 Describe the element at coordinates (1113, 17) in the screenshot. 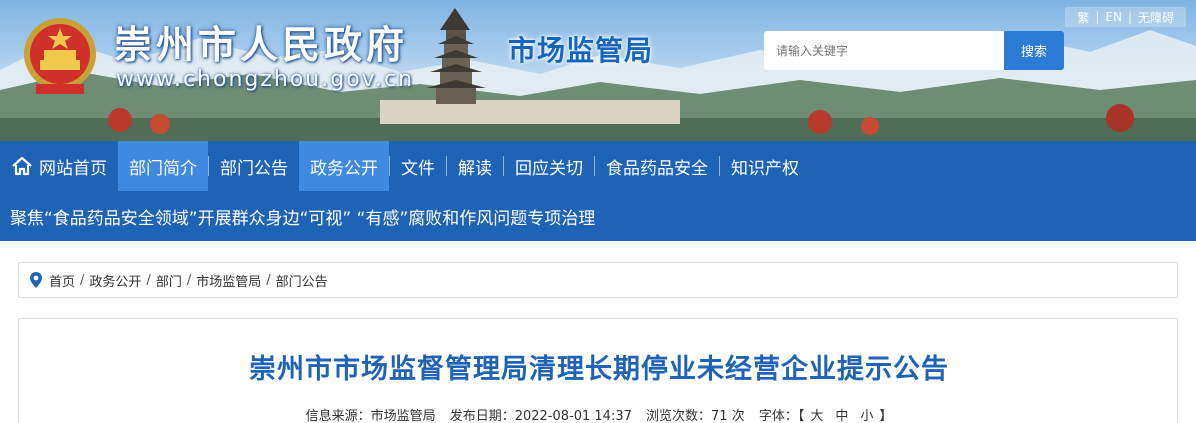

I see `english-link: EN` at that location.